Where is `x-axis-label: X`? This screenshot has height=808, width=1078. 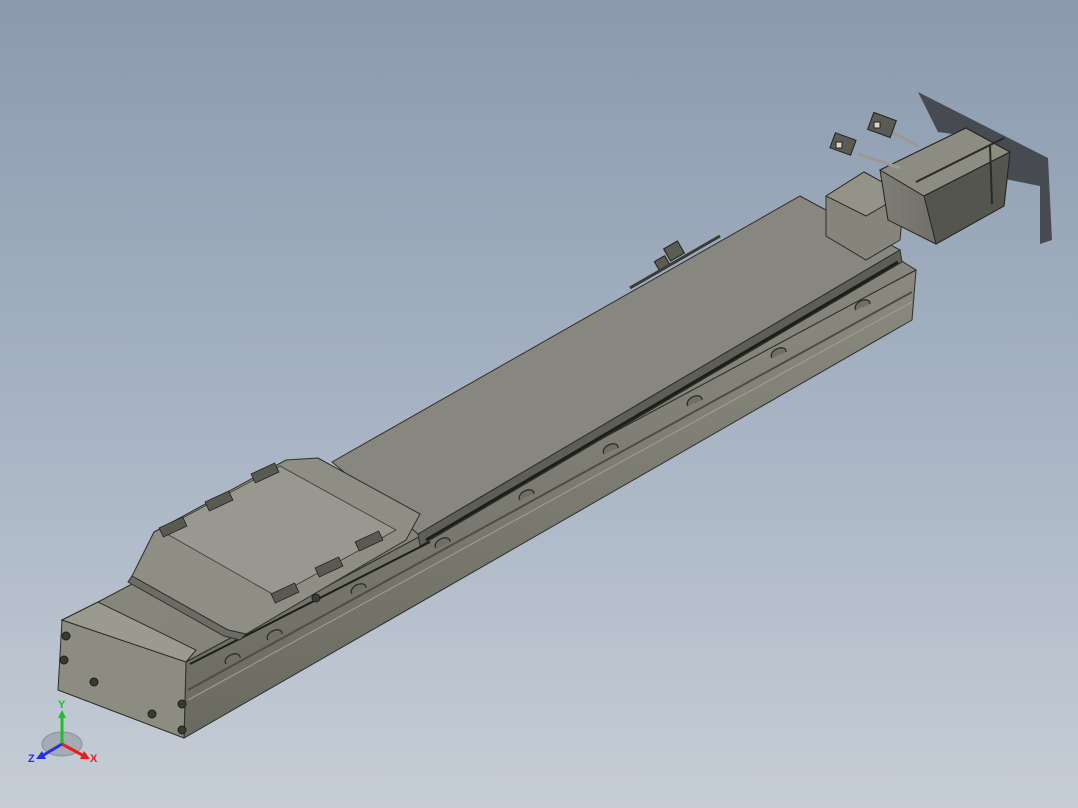 x-axis-label: X is located at coordinates (94, 759).